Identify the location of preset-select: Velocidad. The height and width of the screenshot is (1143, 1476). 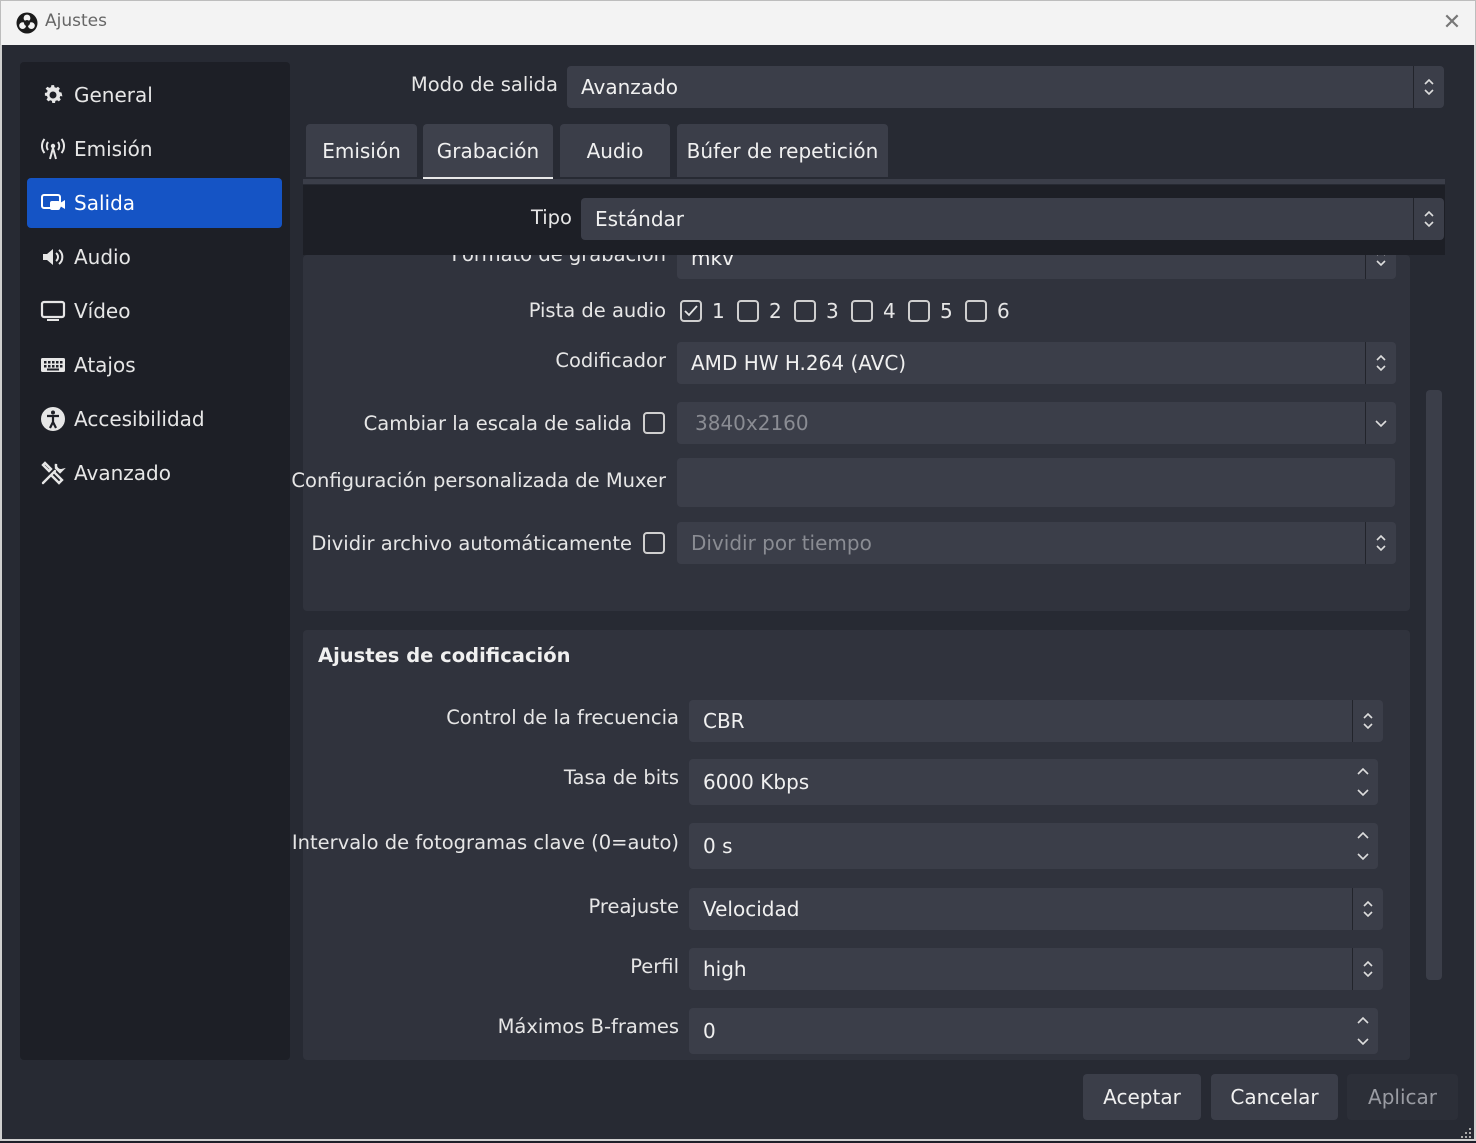
(1036, 909).